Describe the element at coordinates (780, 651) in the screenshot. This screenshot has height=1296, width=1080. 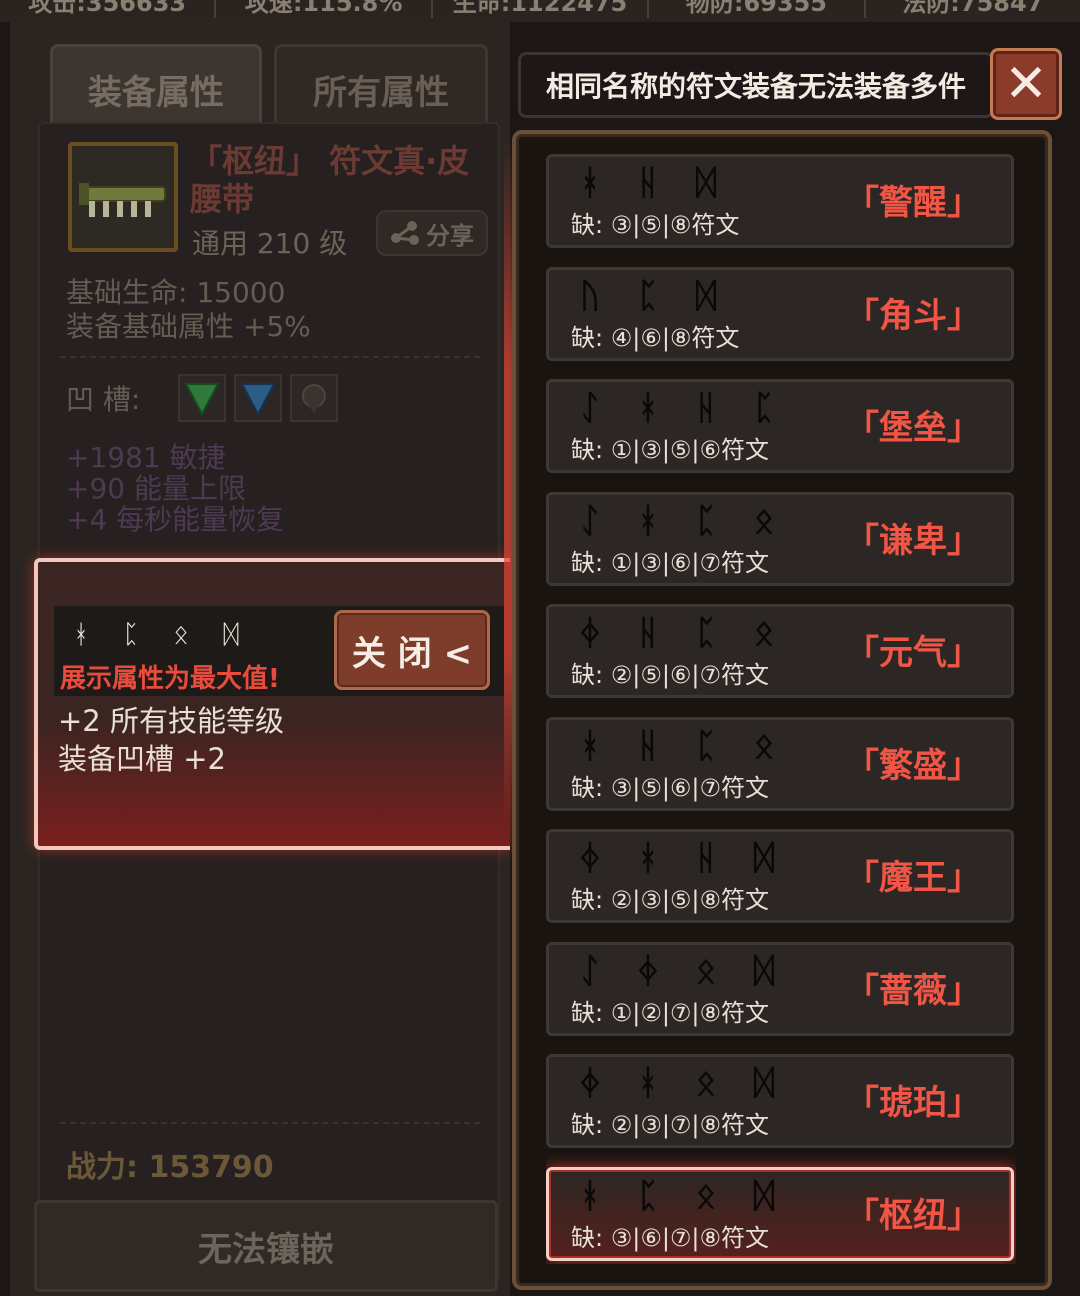
I see `runeword-item: ᛄ ᚺ ᛈ ᛟ 缺: ②|⑤|⑥|⑦符文 「元气」` at that location.